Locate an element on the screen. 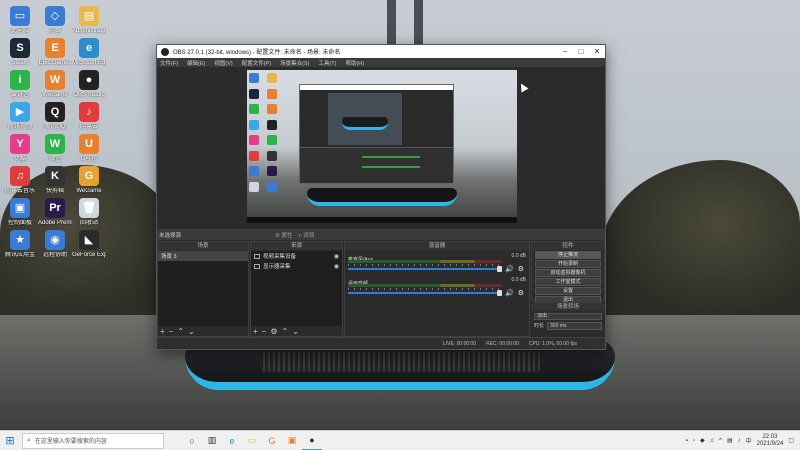 Image resolution: width=800 pixels, height=450 pixels. tray-chevron-icon: ^ is located at coordinates (720, 441).